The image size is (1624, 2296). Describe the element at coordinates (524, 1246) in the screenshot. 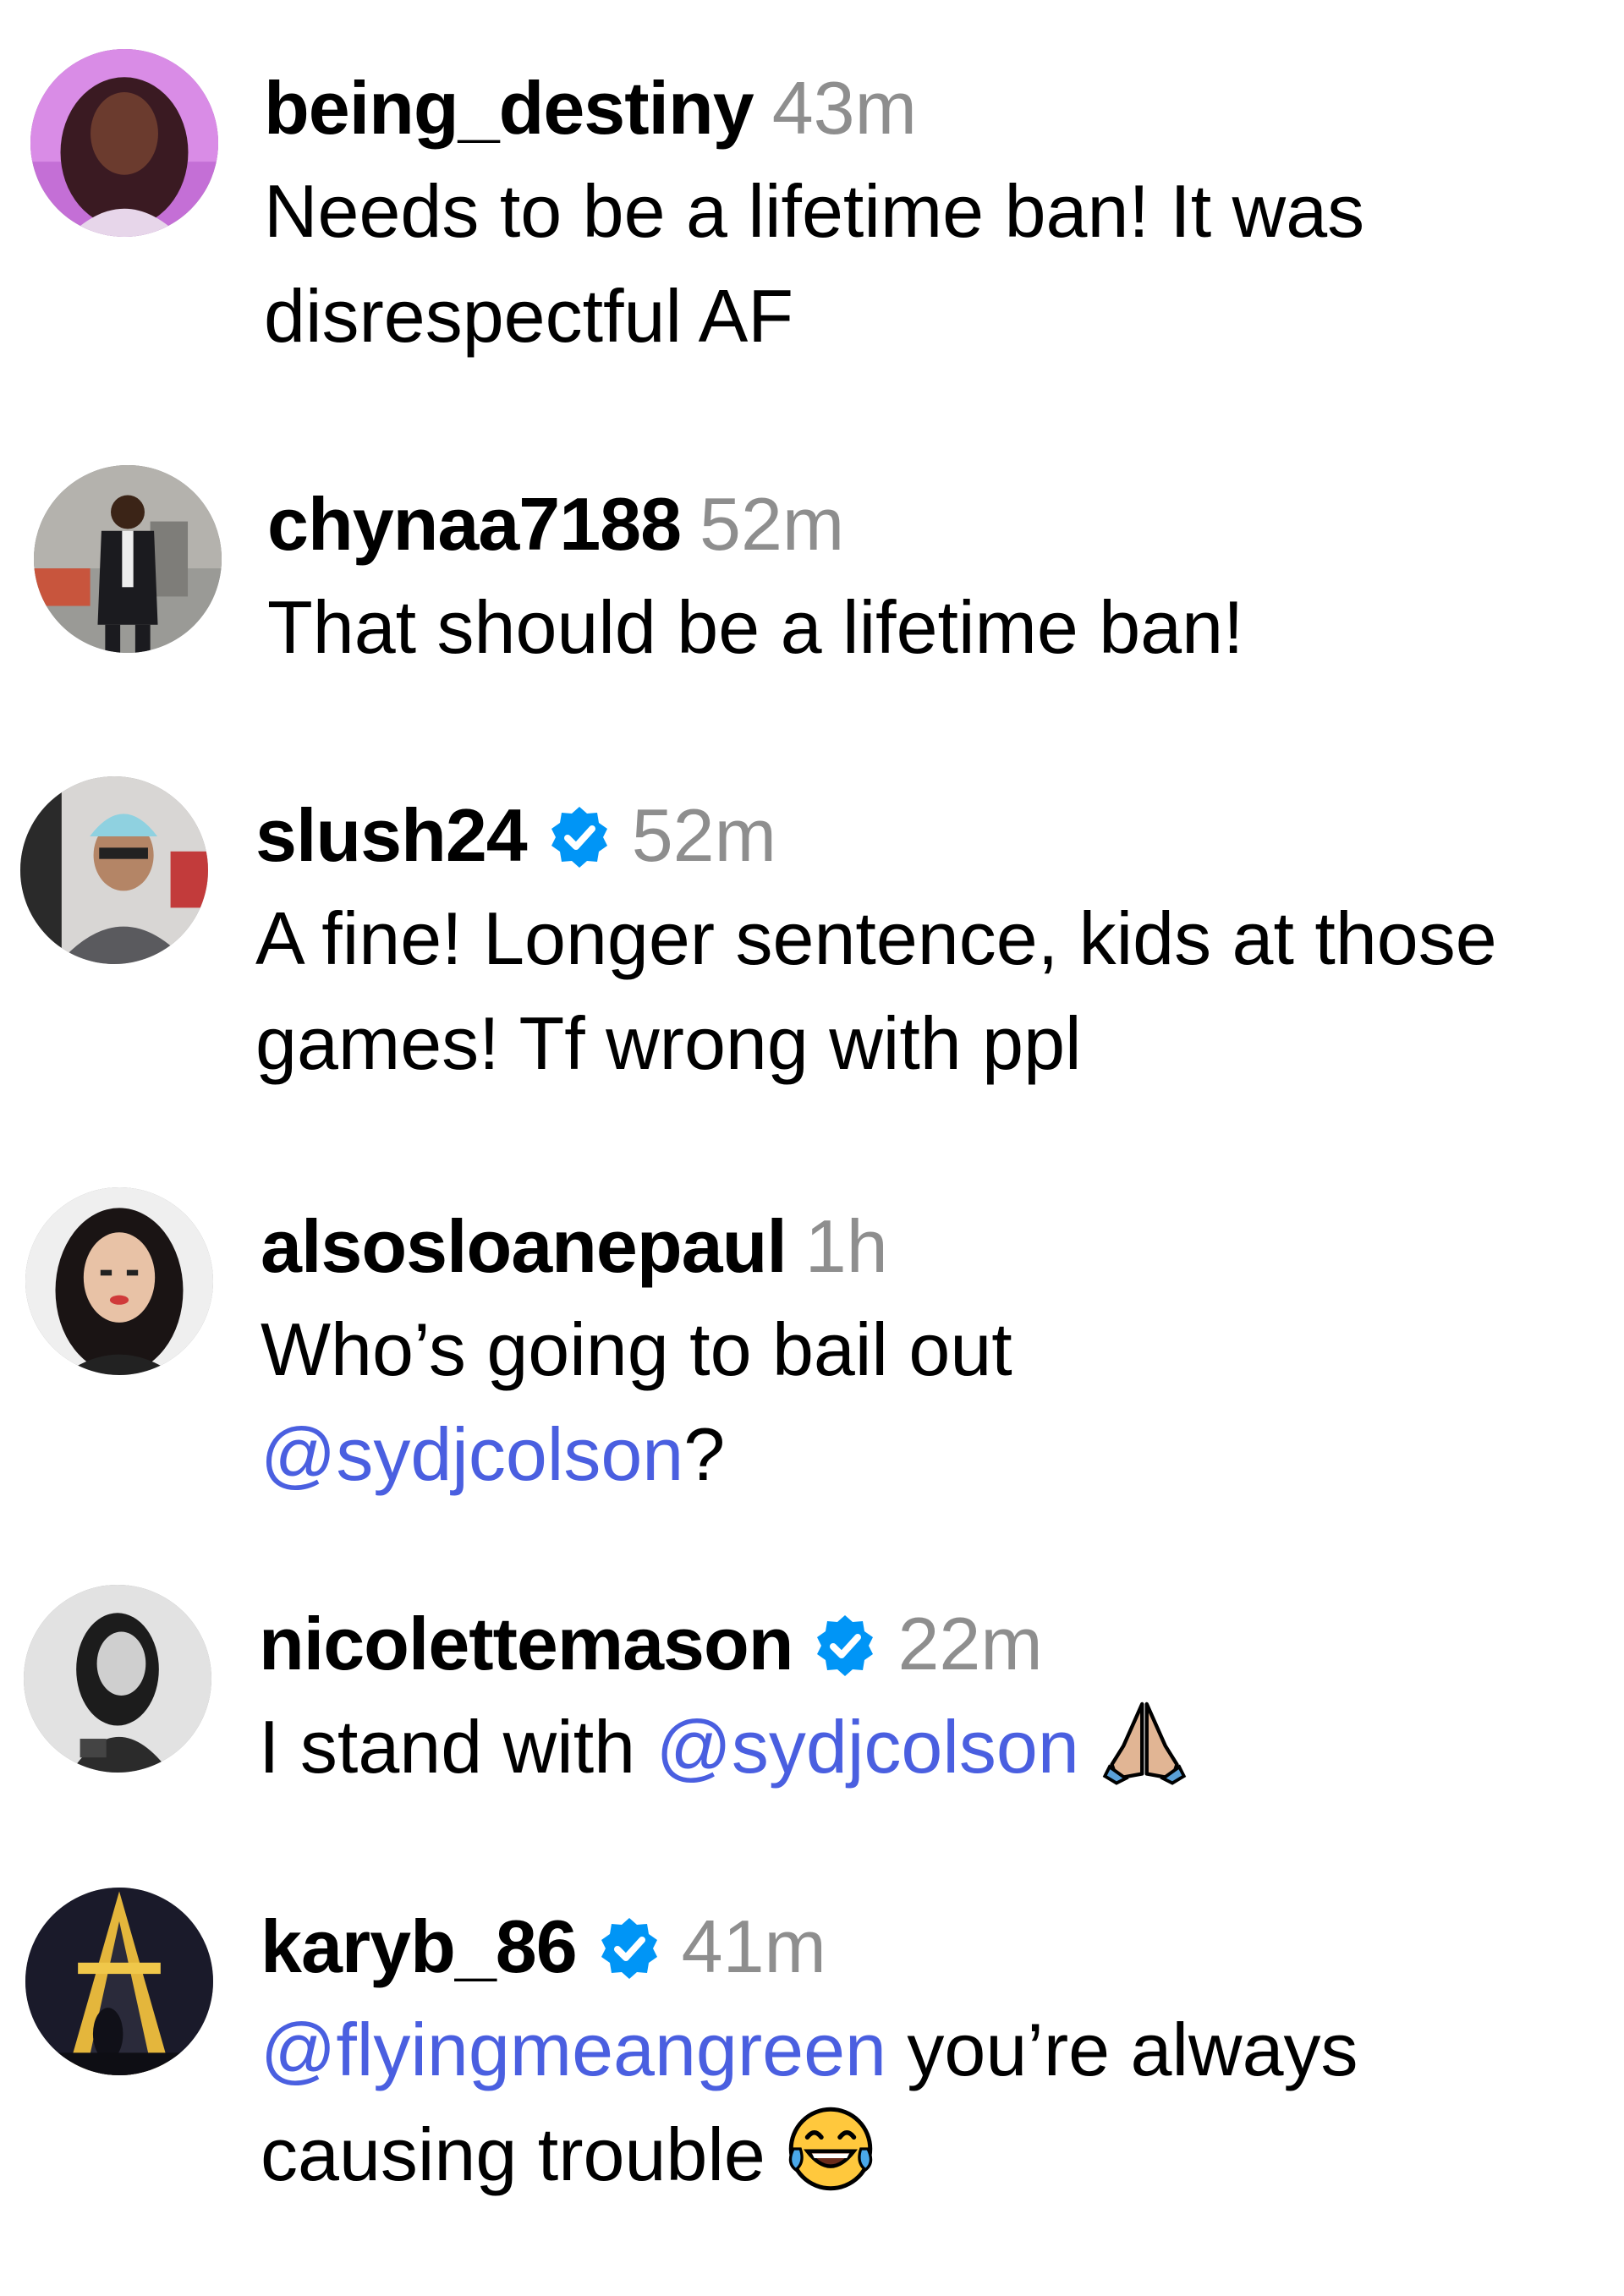

I see `comment-username: alsosloanepaul` at that location.